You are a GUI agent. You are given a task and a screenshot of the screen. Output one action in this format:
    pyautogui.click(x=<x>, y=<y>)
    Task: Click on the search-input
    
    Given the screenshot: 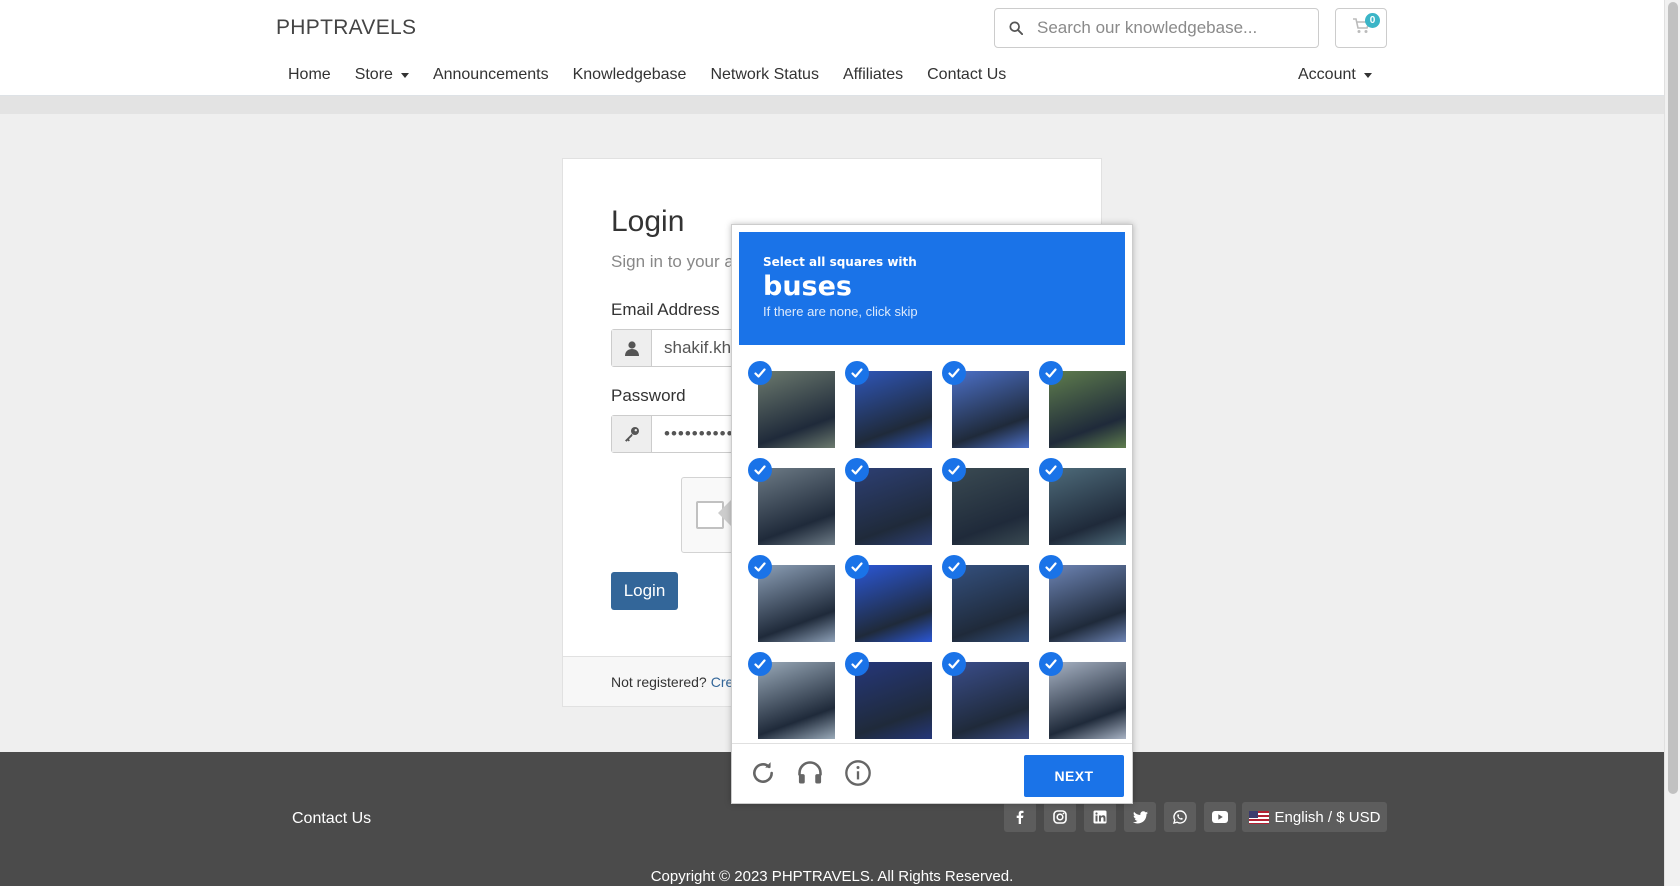 What is the action you would take?
    pyautogui.click(x=1167, y=28)
    